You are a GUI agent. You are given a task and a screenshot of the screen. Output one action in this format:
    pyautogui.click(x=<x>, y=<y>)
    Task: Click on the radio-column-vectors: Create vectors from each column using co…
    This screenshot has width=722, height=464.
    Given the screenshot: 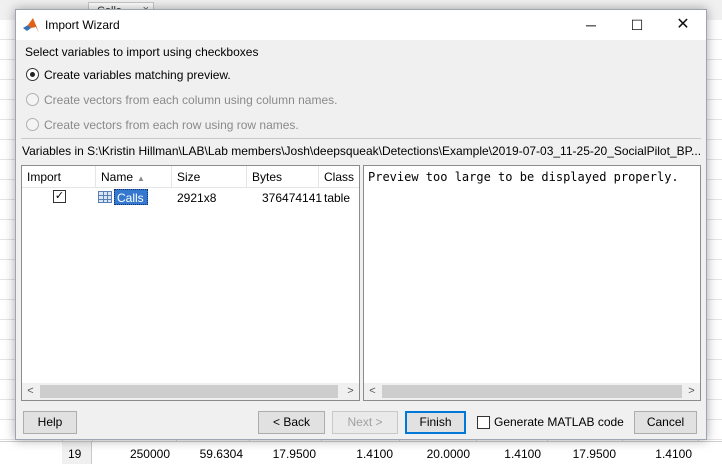 What is the action you would take?
    pyautogui.click(x=356, y=100)
    